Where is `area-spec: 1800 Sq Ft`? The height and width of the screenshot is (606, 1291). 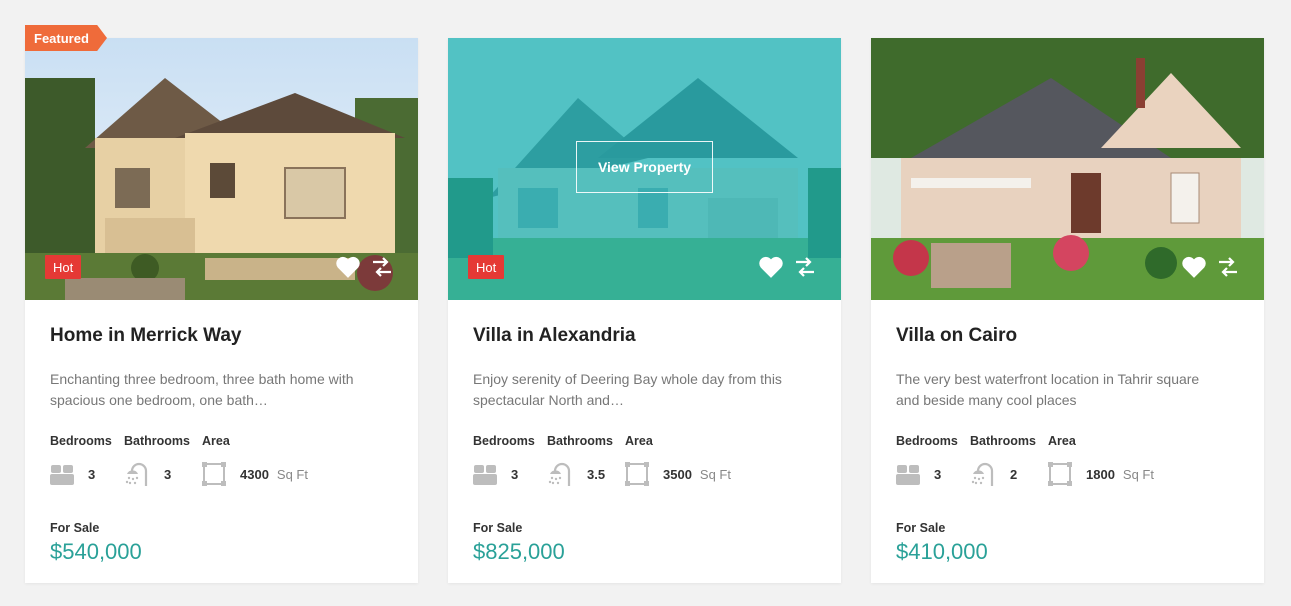
area-spec: 1800 Sq Ft is located at coordinates (1101, 474).